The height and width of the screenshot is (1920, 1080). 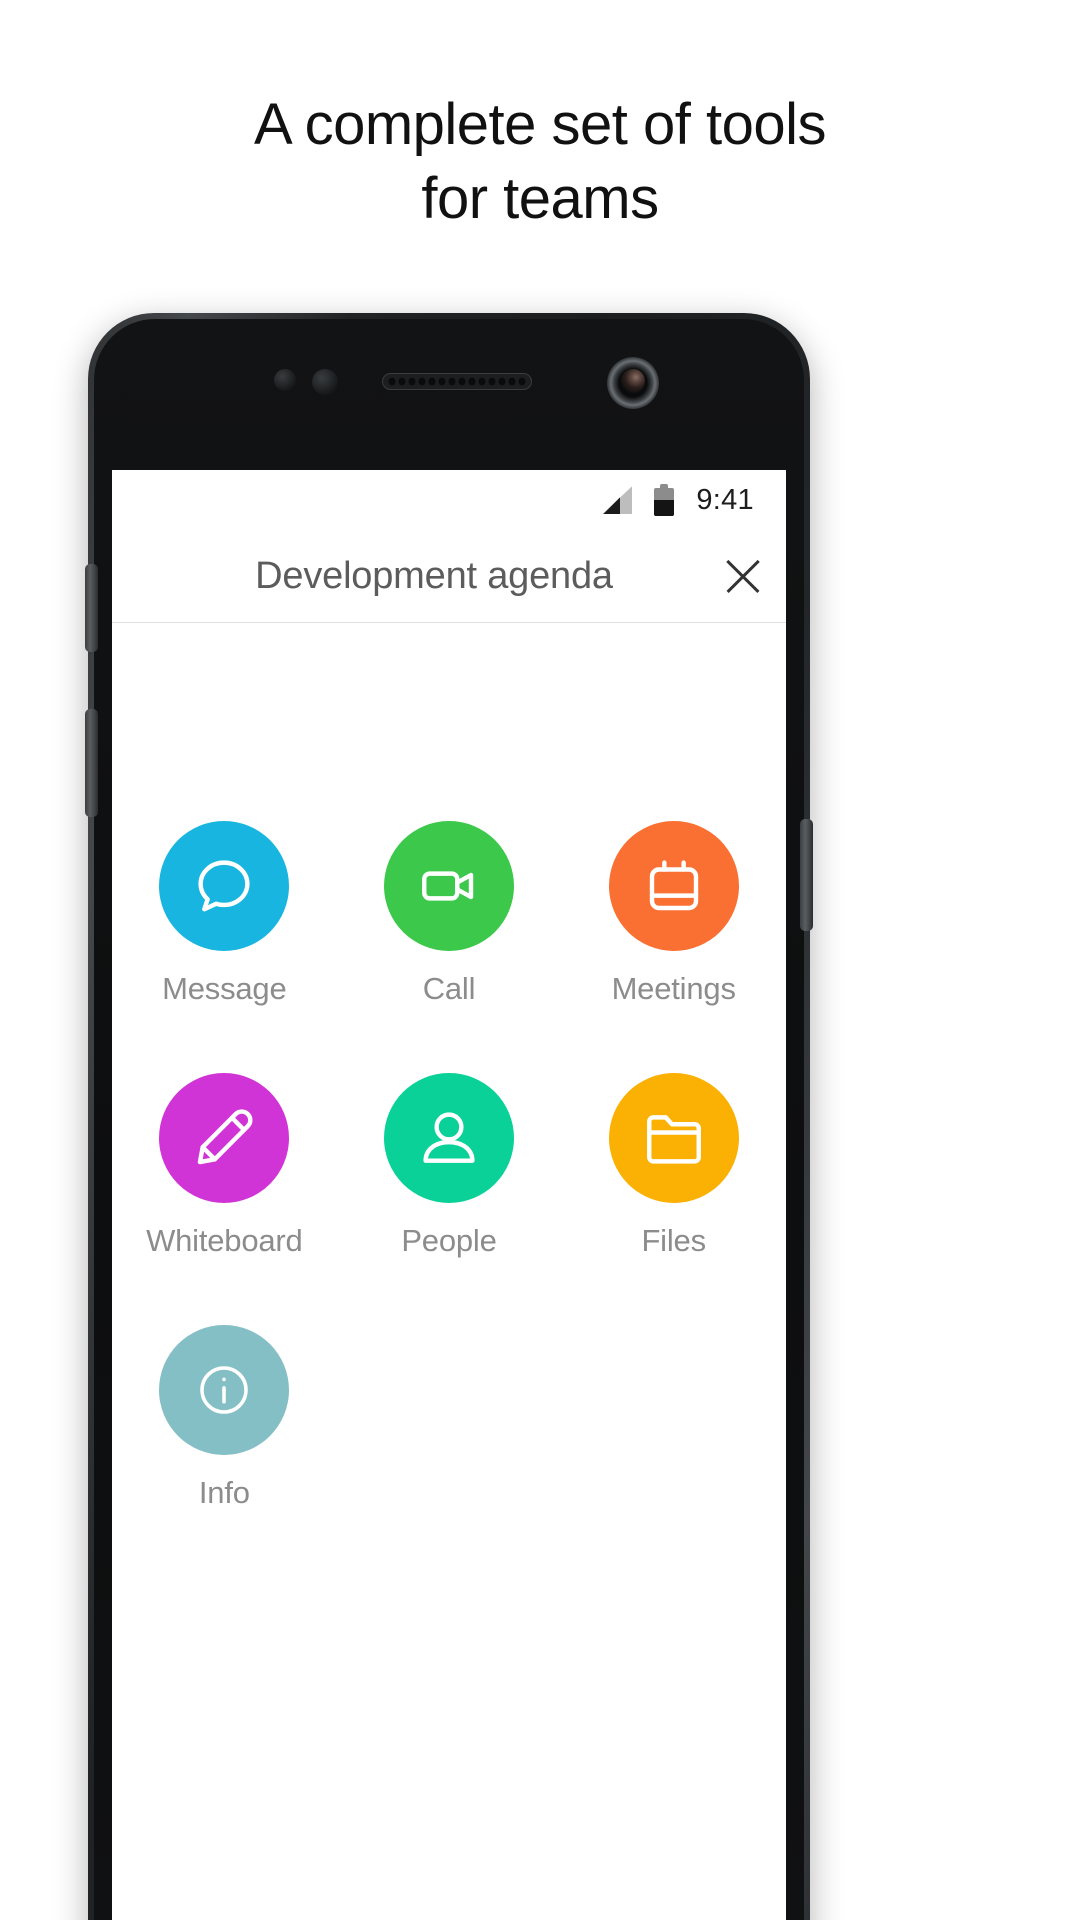 I want to click on battery-icon, so click(x=664, y=500).